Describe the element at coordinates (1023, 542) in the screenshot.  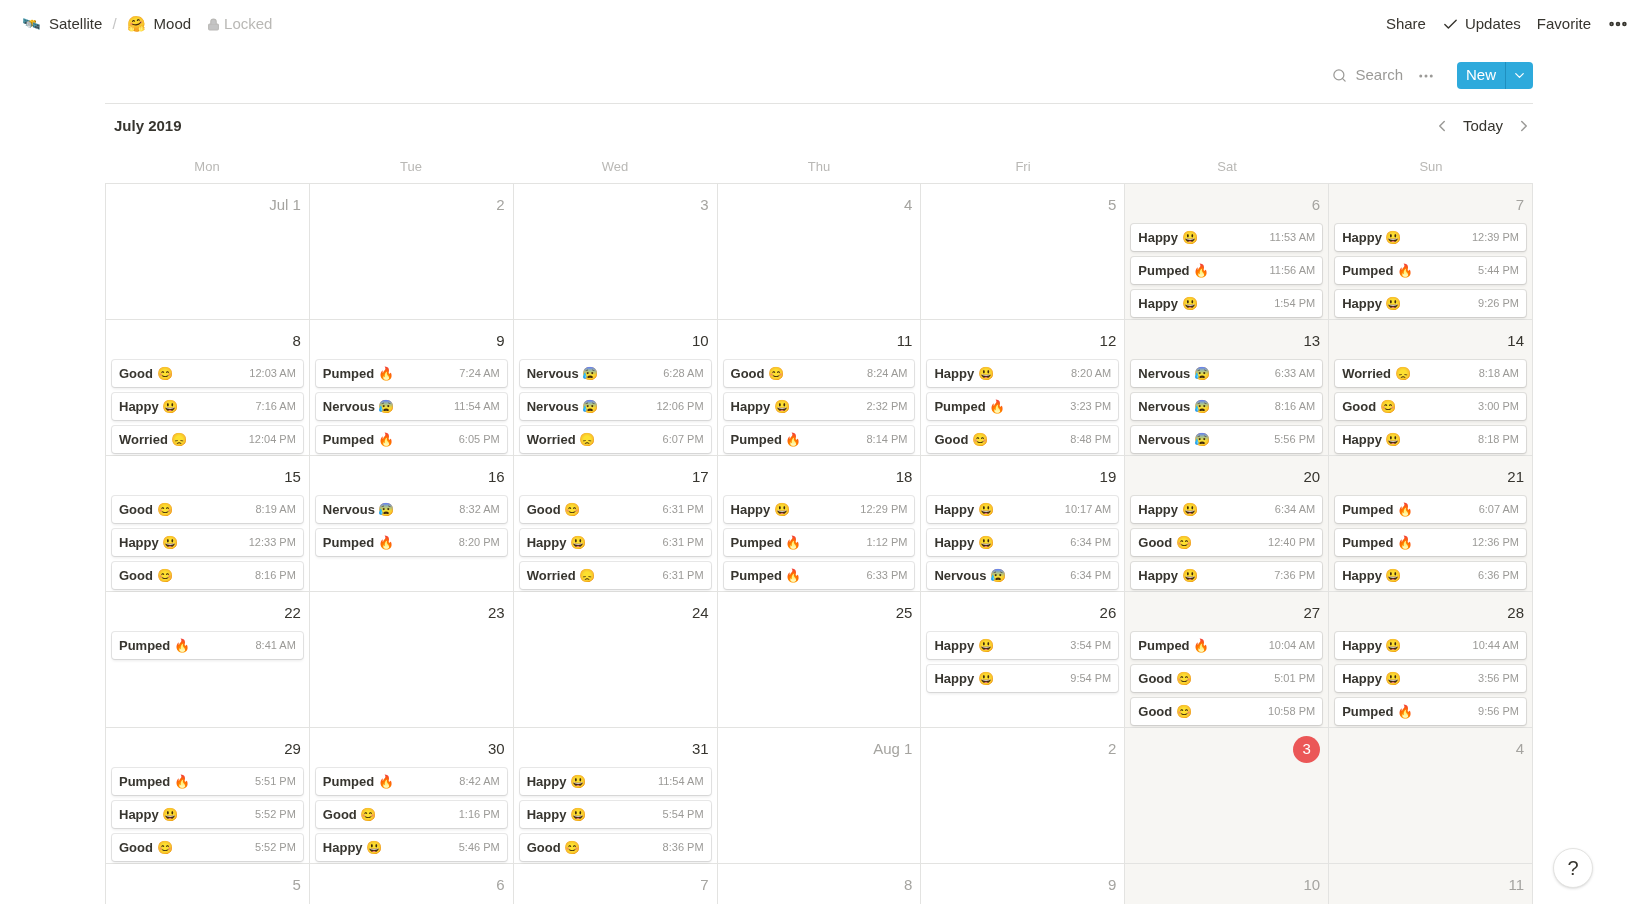
I see `event-card: Happy 😃 6:34 PM` at that location.